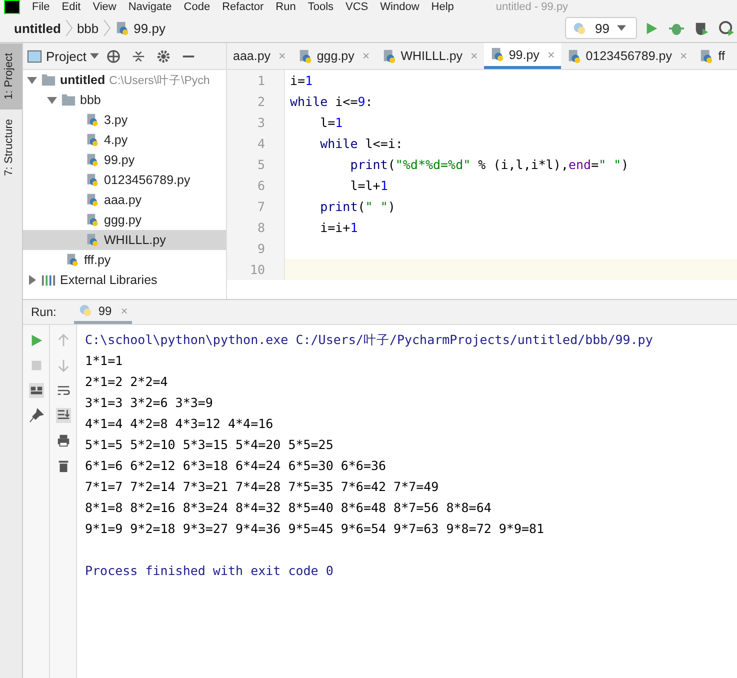 This screenshot has height=678, width=737. I want to click on clock-icon, so click(726, 28).